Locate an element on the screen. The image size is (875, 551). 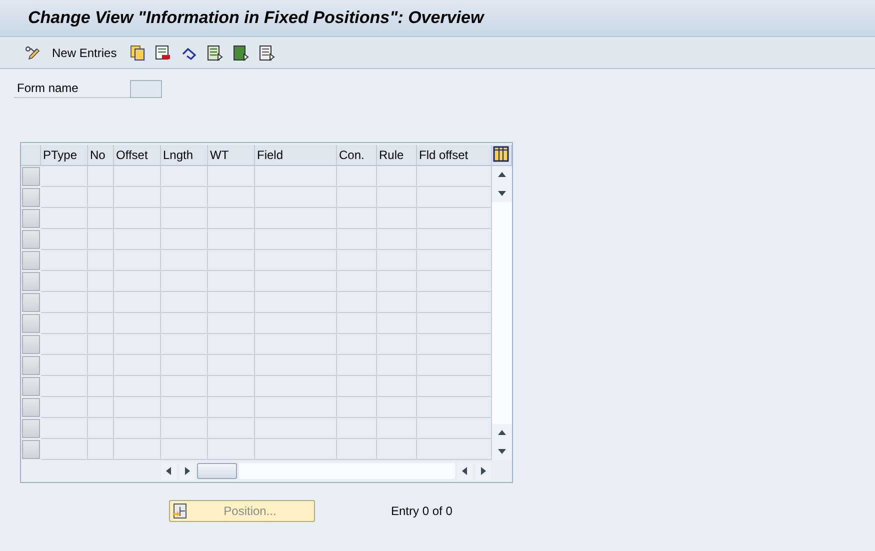
column-header: Offset is located at coordinates (137, 155).